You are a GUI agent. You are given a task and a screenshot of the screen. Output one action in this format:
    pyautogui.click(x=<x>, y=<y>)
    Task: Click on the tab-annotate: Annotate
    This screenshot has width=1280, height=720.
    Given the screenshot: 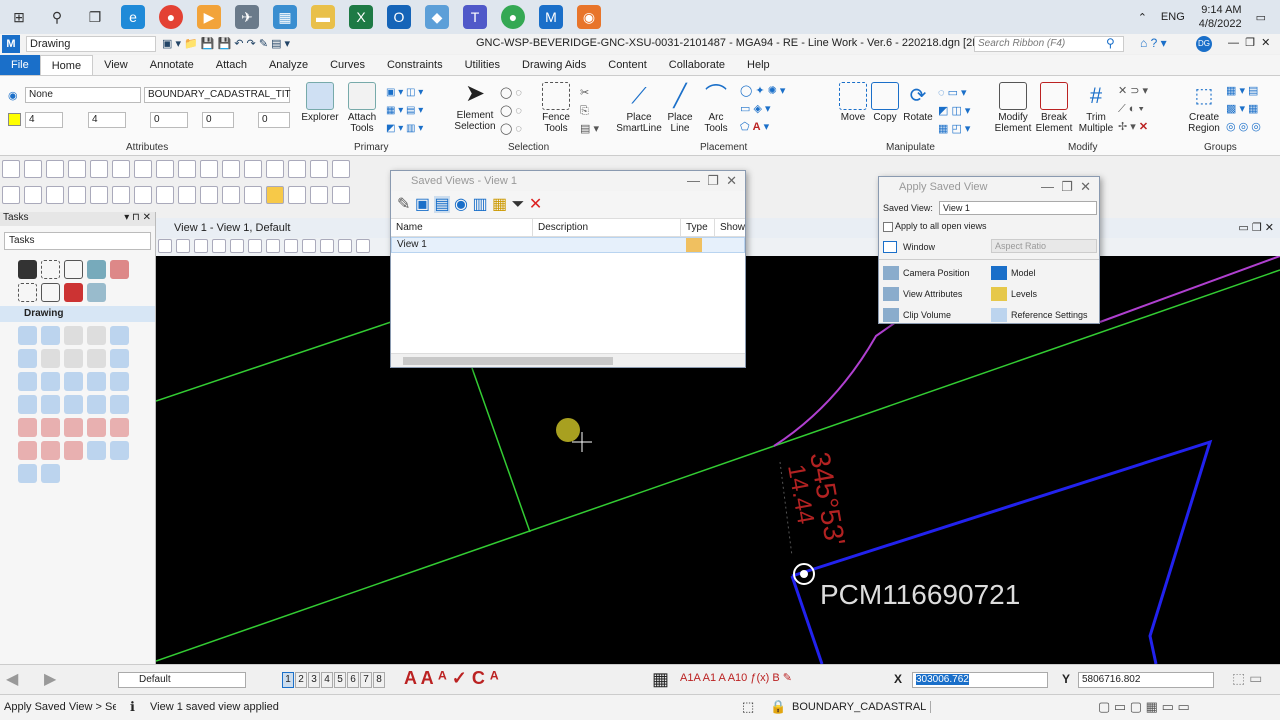 What is the action you would take?
    pyautogui.click(x=172, y=65)
    